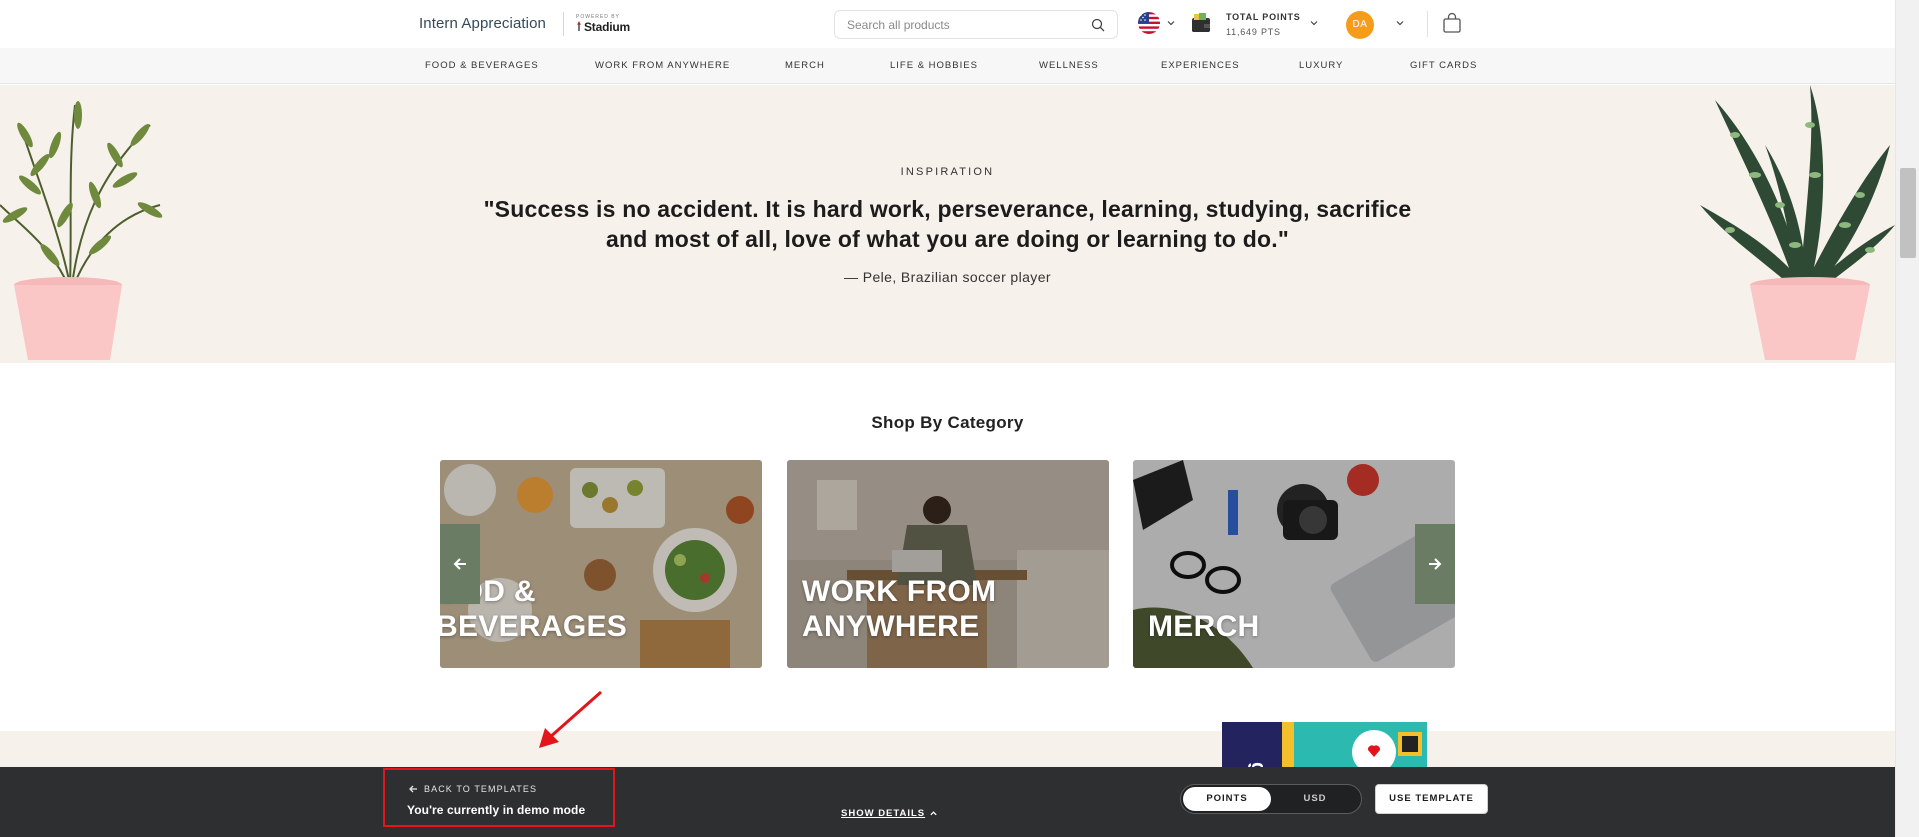  I want to click on us-flag-icon, so click(1149, 23).